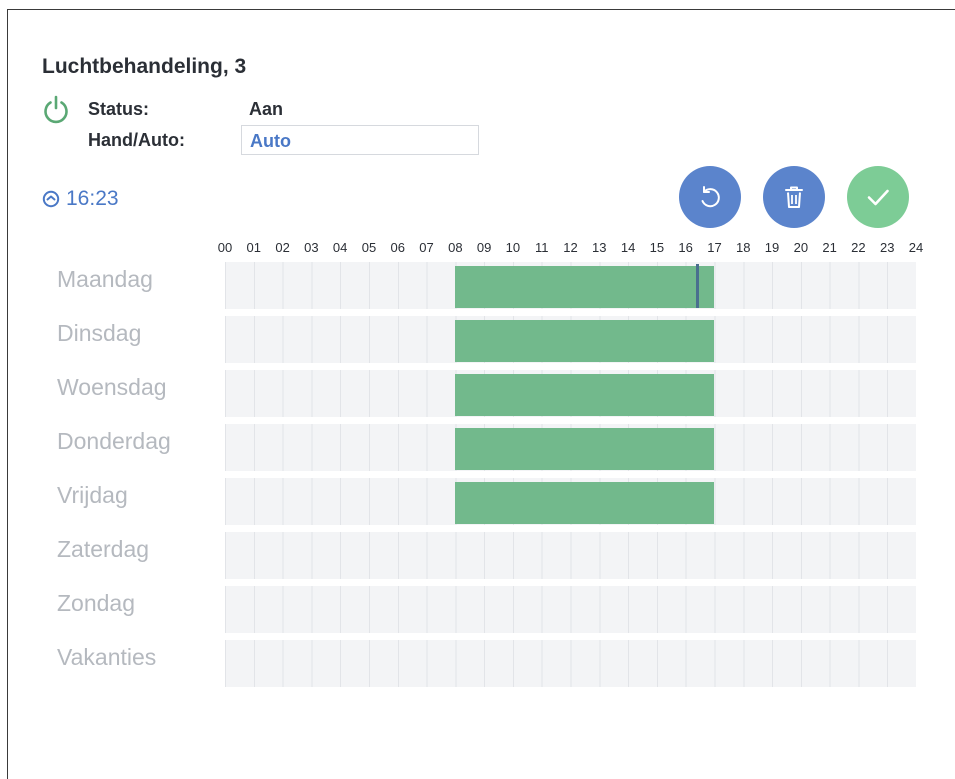  What do you see at coordinates (92, 495) in the screenshot?
I see `day-label: Vrijdag` at bounding box center [92, 495].